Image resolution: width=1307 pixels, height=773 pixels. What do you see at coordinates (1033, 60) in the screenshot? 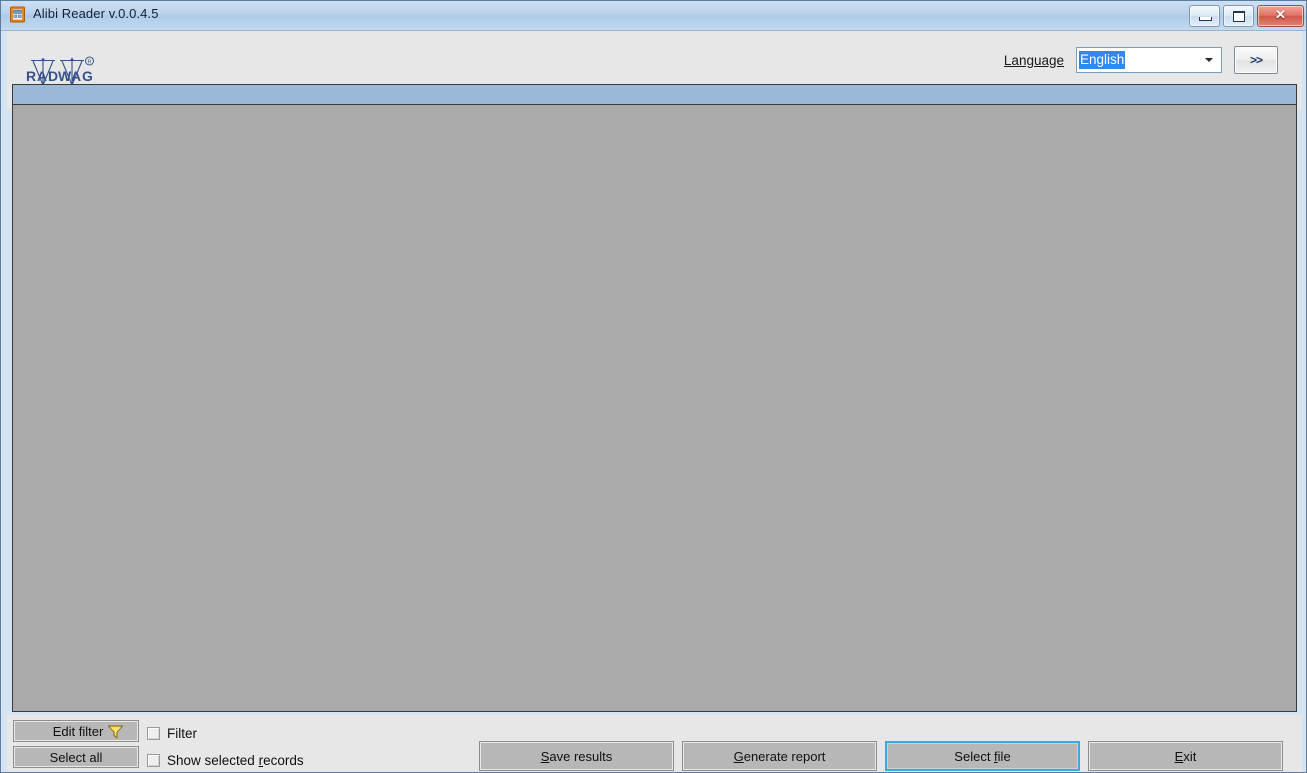
I see `language-label: Language` at bounding box center [1033, 60].